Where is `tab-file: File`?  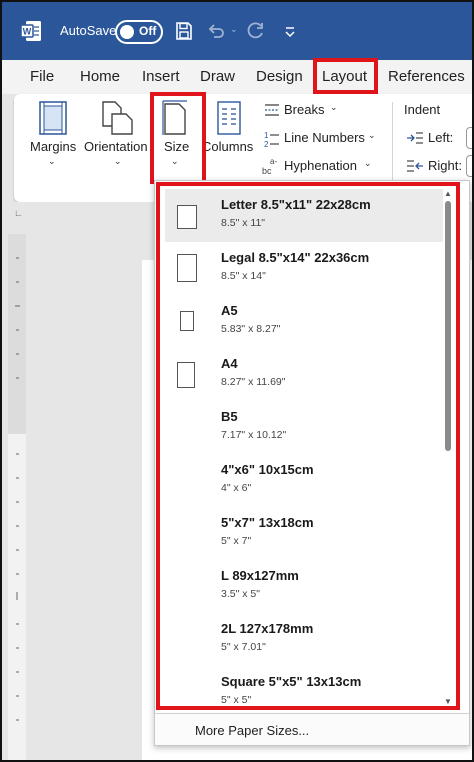 tab-file: File is located at coordinates (42, 76).